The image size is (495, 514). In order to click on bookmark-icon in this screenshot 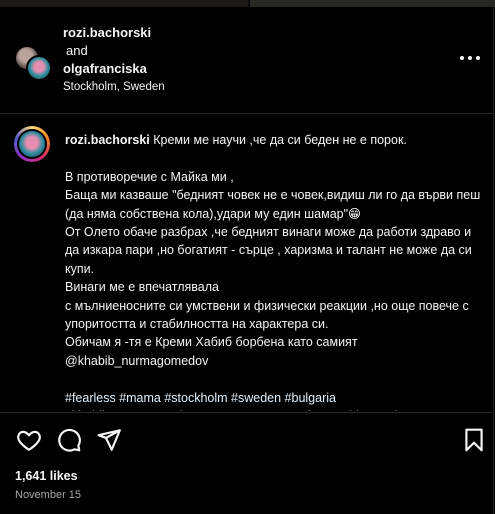, I will do `click(474, 440)`.